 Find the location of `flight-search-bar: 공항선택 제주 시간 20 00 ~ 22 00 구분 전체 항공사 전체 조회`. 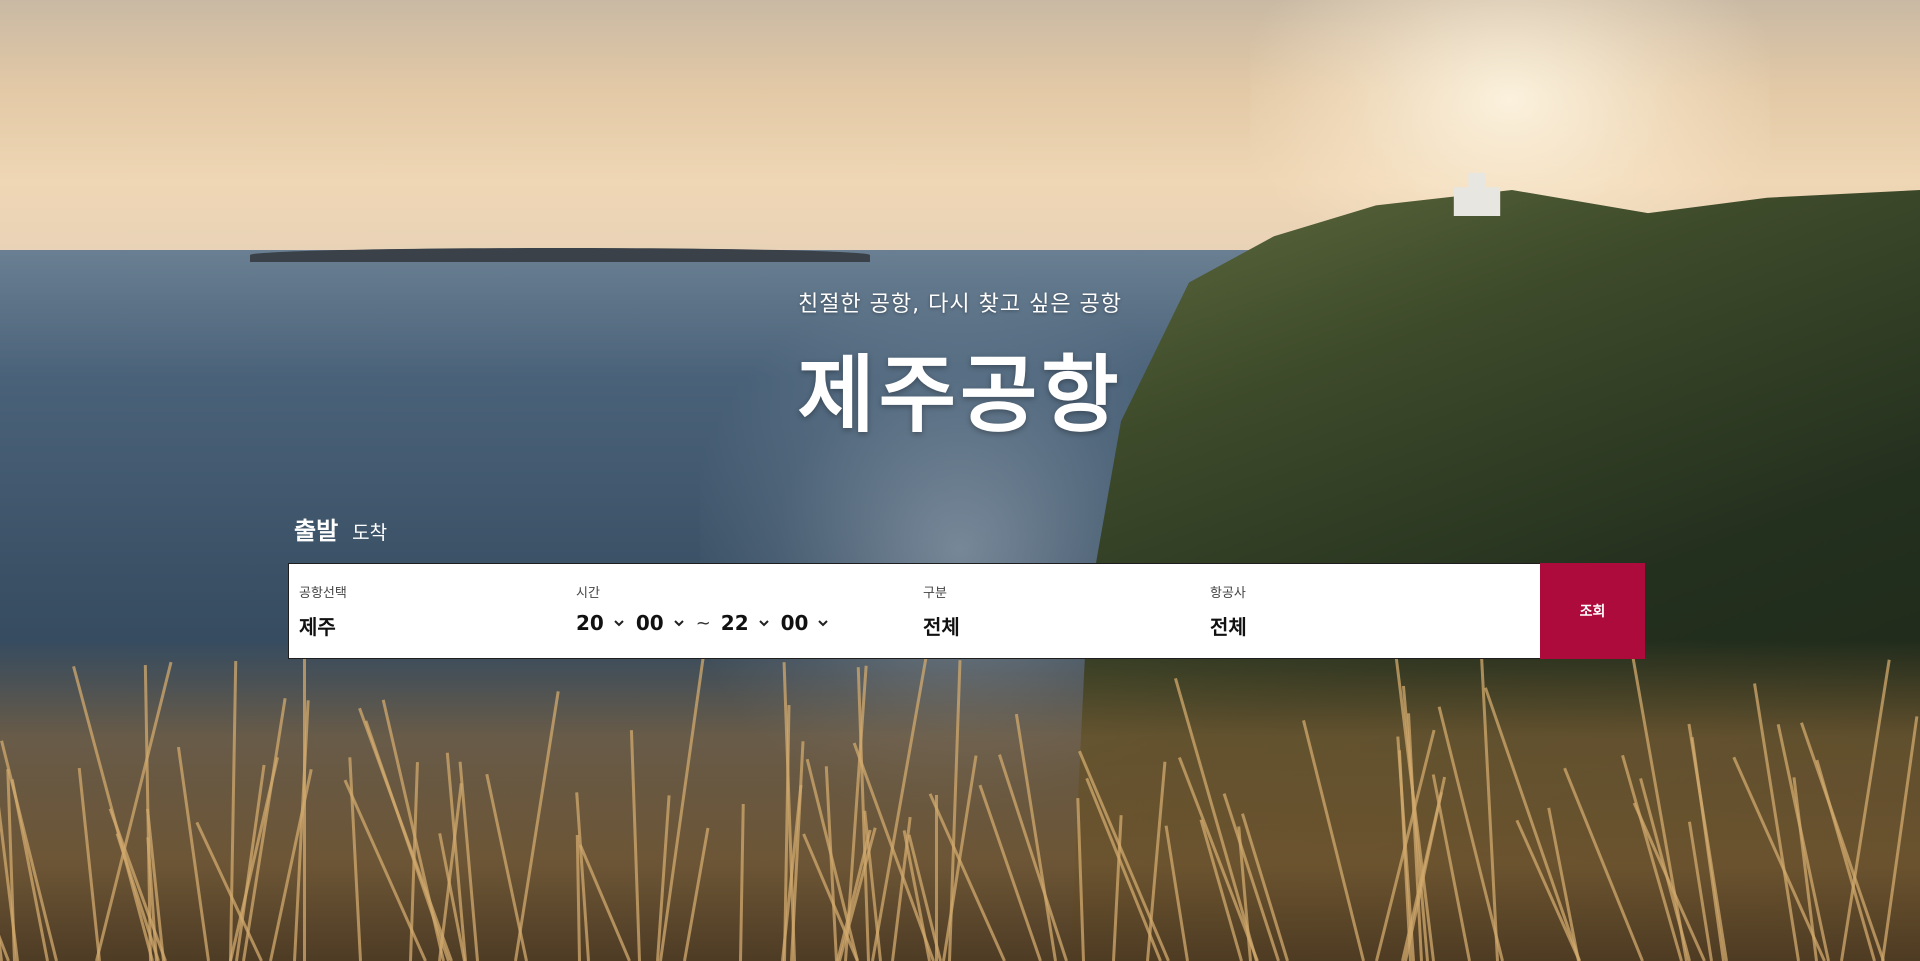

flight-search-bar: 공항선택 제주 시간 20 00 ~ 22 00 구분 전체 항공사 전체 조회 is located at coordinates (966, 611).